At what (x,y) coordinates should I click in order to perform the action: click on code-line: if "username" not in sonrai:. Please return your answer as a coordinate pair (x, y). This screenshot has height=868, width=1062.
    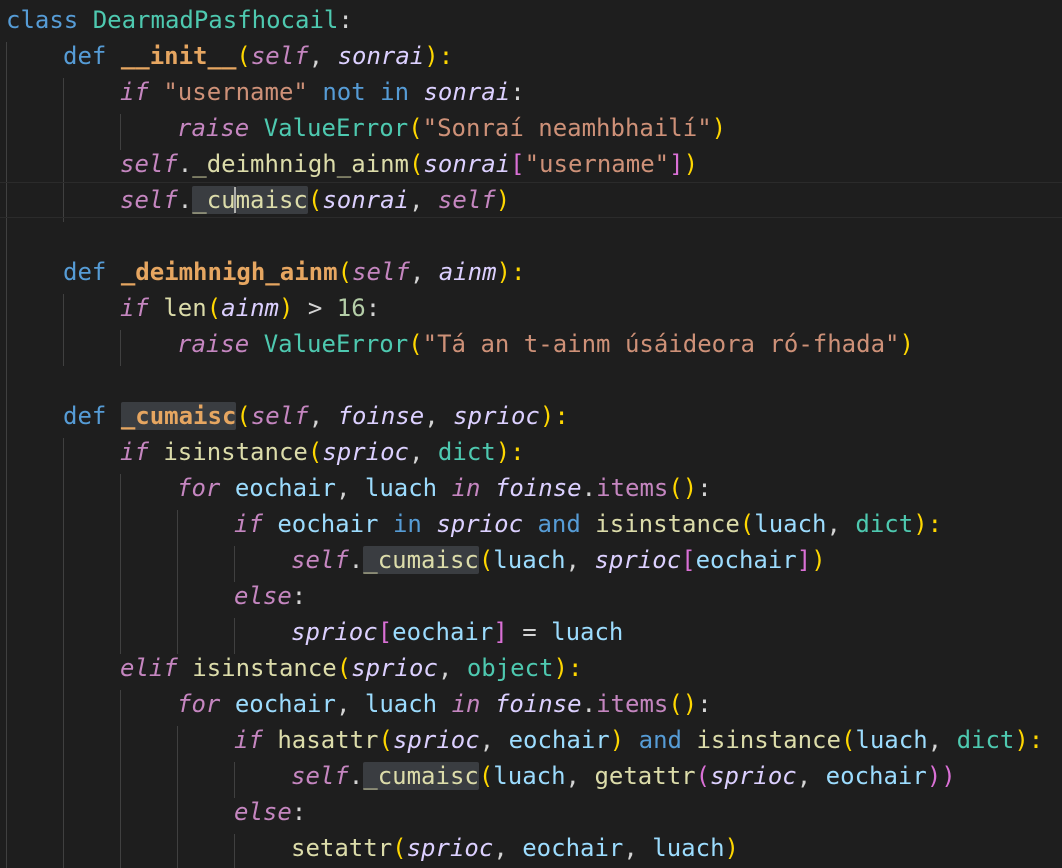
    Looking at the image, I should click on (531, 92).